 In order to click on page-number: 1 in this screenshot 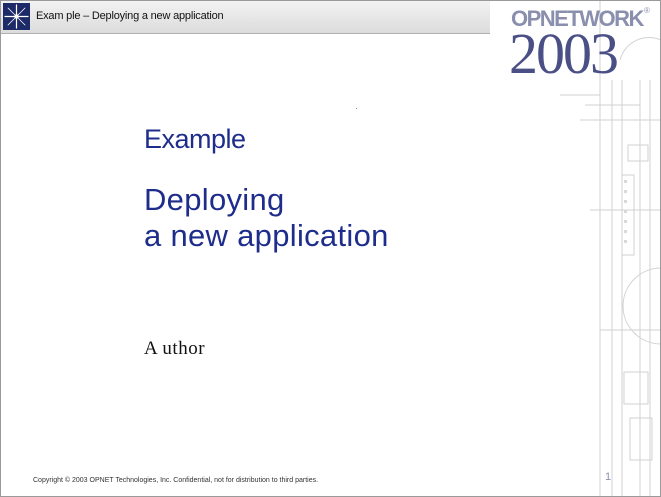, I will do `click(608, 477)`.